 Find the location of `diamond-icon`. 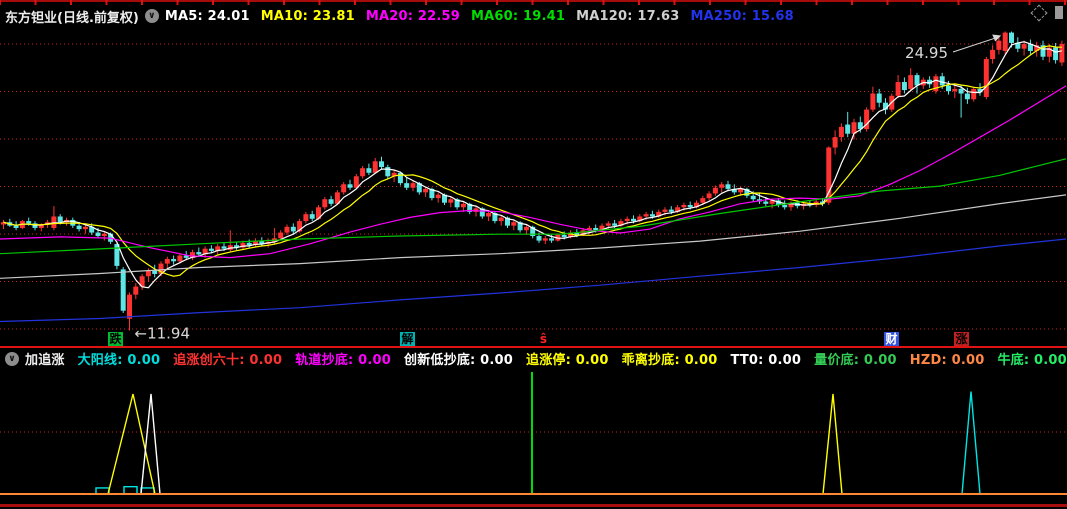

diamond-icon is located at coordinates (1039, 12).